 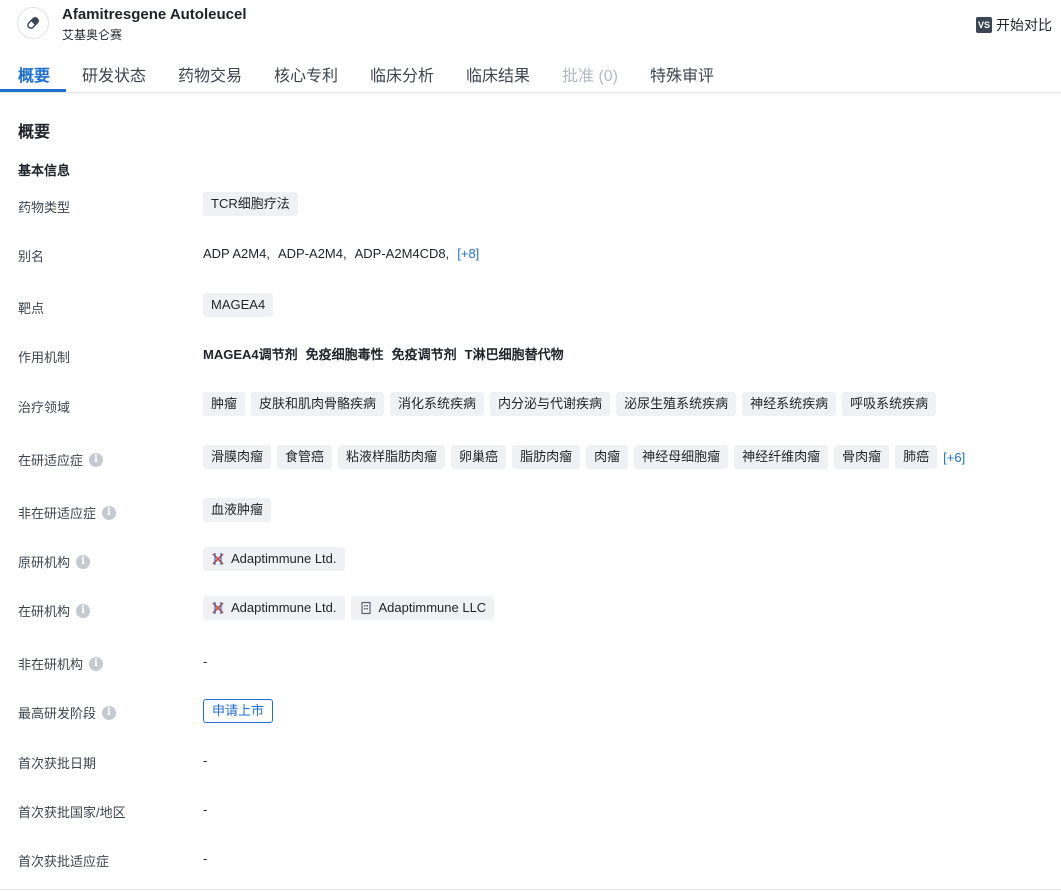 I want to click on therapeutic-area-tag: 皮肤和肌肉骨骼疾病, so click(x=318, y=404).